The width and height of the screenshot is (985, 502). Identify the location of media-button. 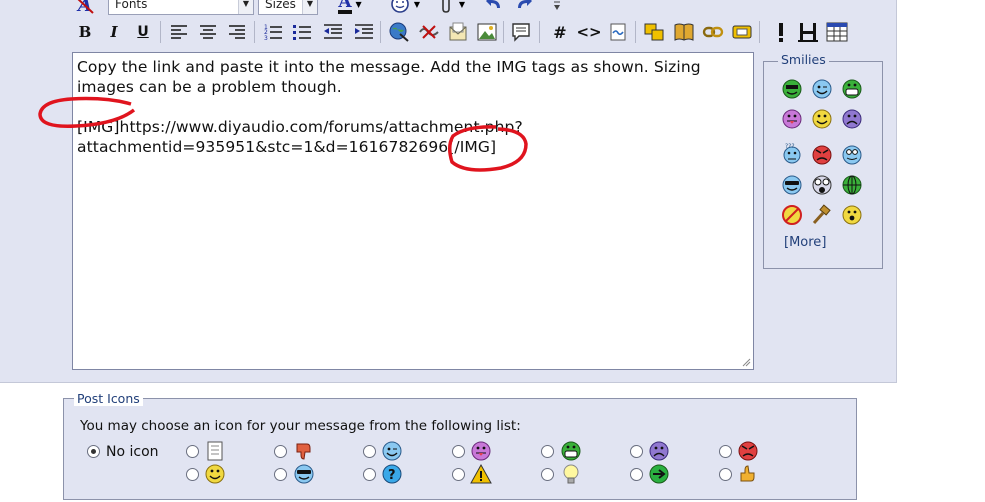
(742, 32).